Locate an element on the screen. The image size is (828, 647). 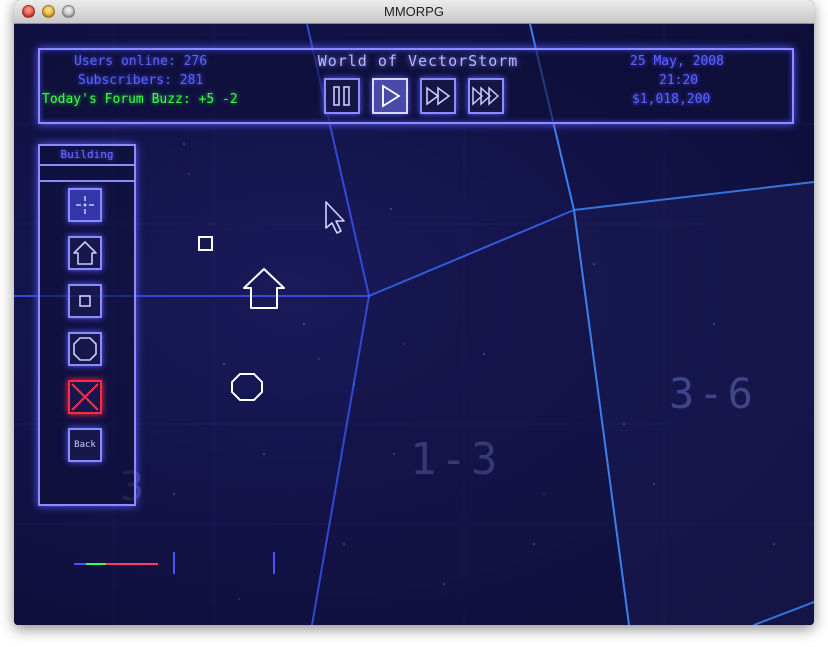
forum-buzz-text: Today's Forum Buzz: +5 -2 is located at coordinates (140, 99).